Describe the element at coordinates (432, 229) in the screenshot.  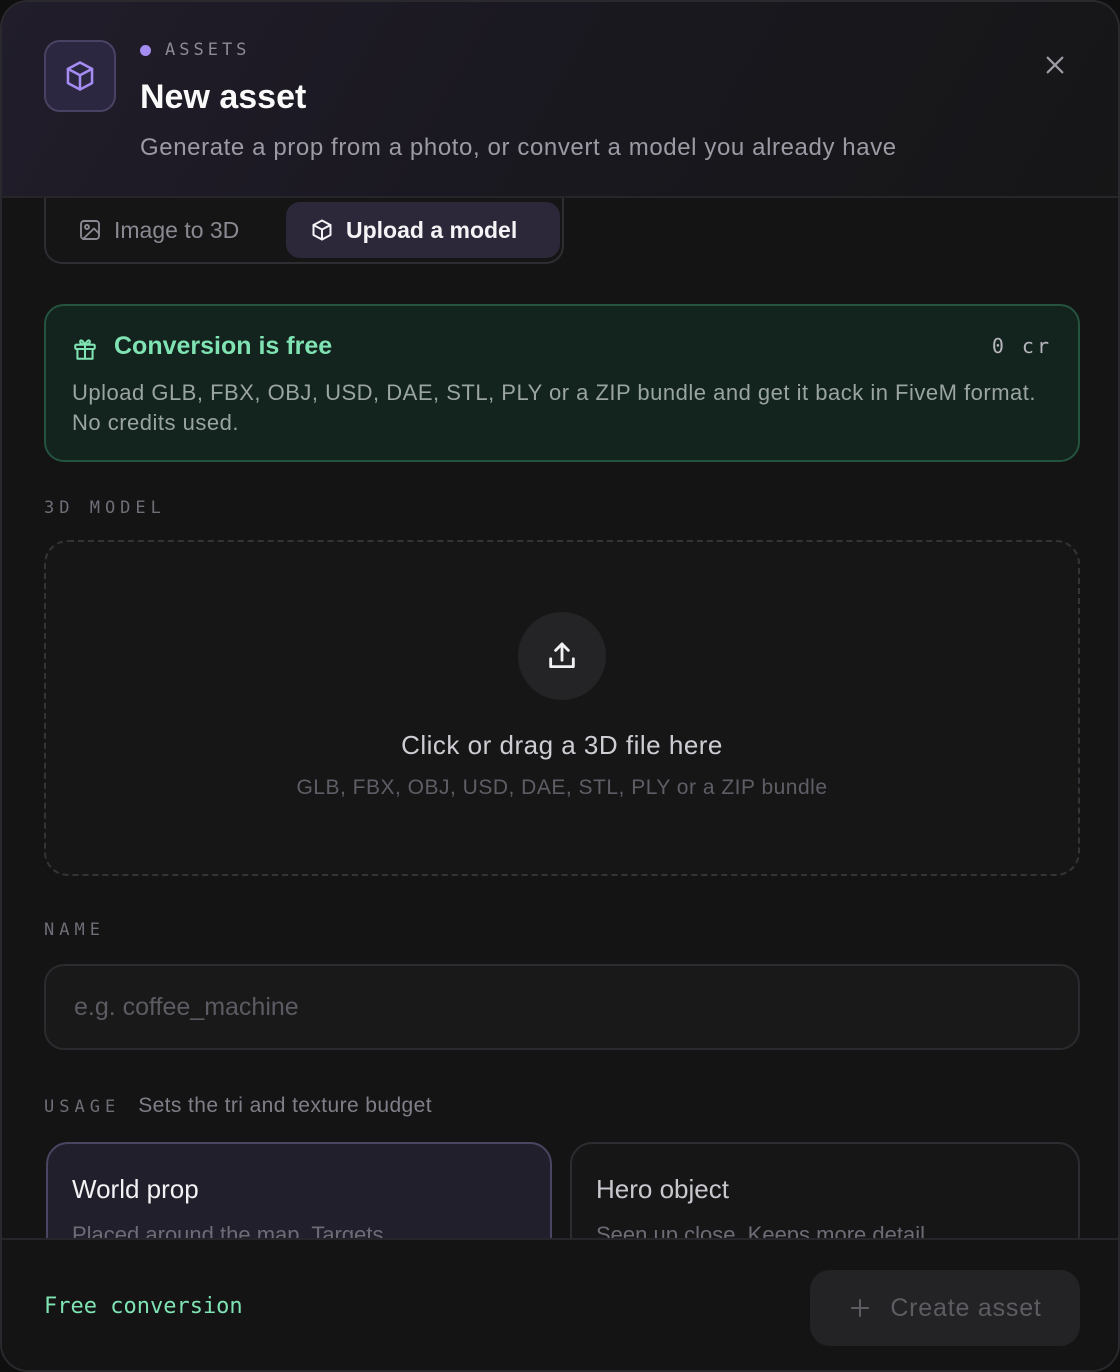
I see `tab-label: Upload a model` at that location.